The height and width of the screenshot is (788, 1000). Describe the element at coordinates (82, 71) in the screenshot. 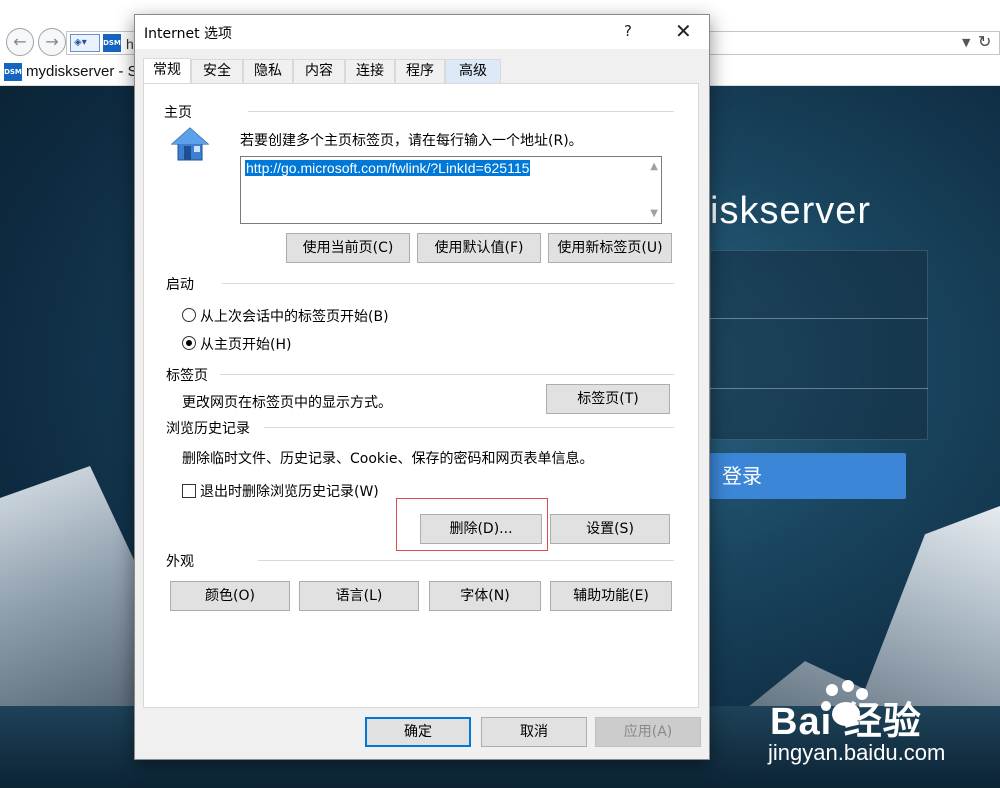

I see `browser-tab-title: mydiskserver - S` at that location.